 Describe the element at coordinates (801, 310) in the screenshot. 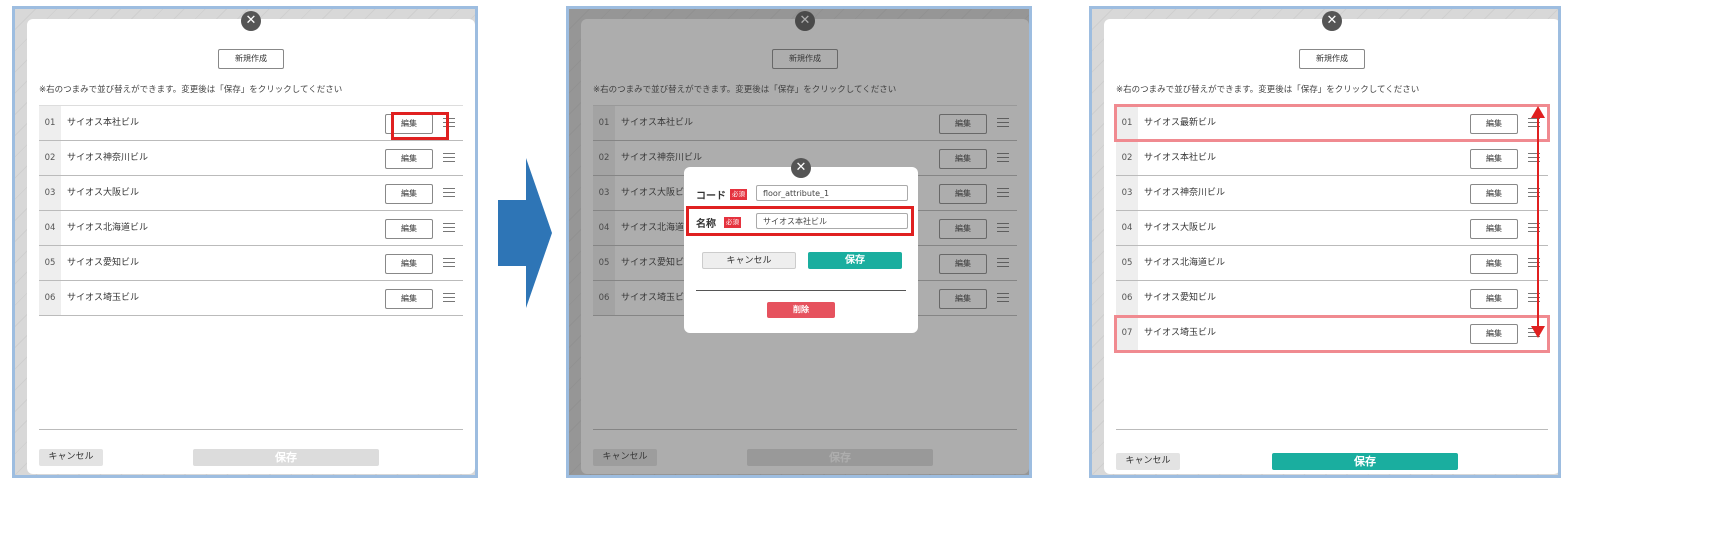

I see `delete-button: 削除` at that location.